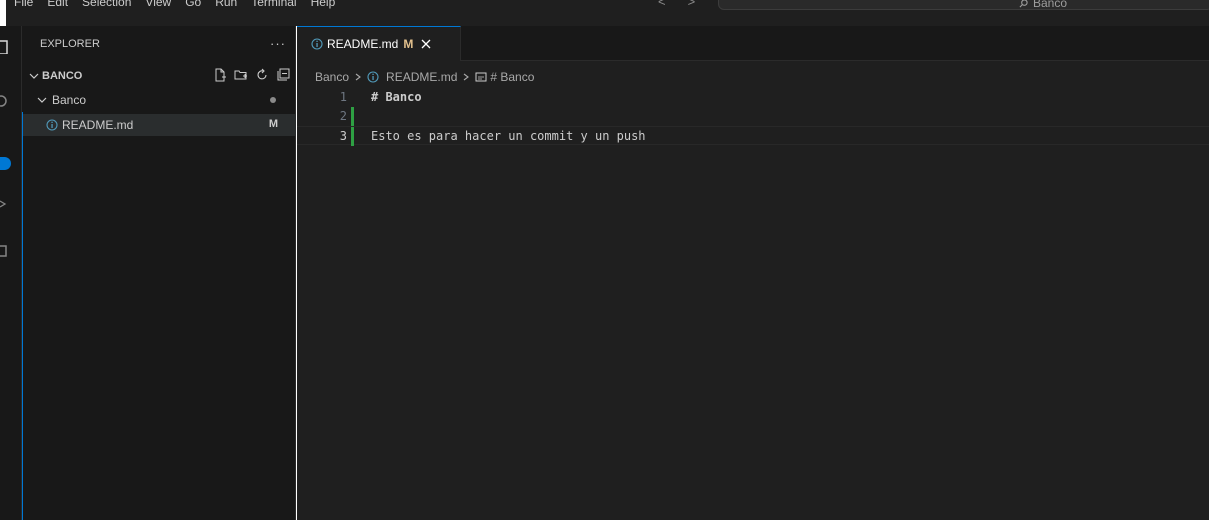 This screenshot has height=520, width=1209. I want to click on menu-go: Go, so click(193, 4).